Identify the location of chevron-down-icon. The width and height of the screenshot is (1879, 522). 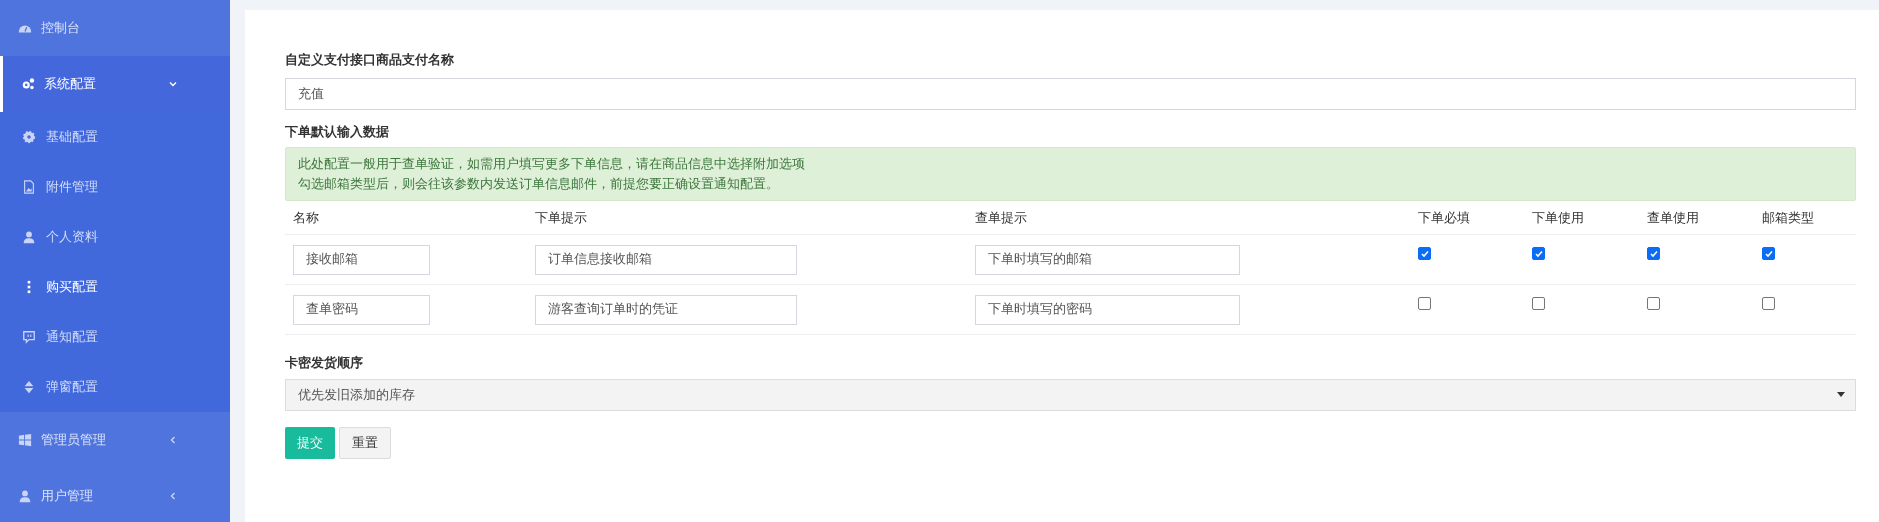
(173, 84).